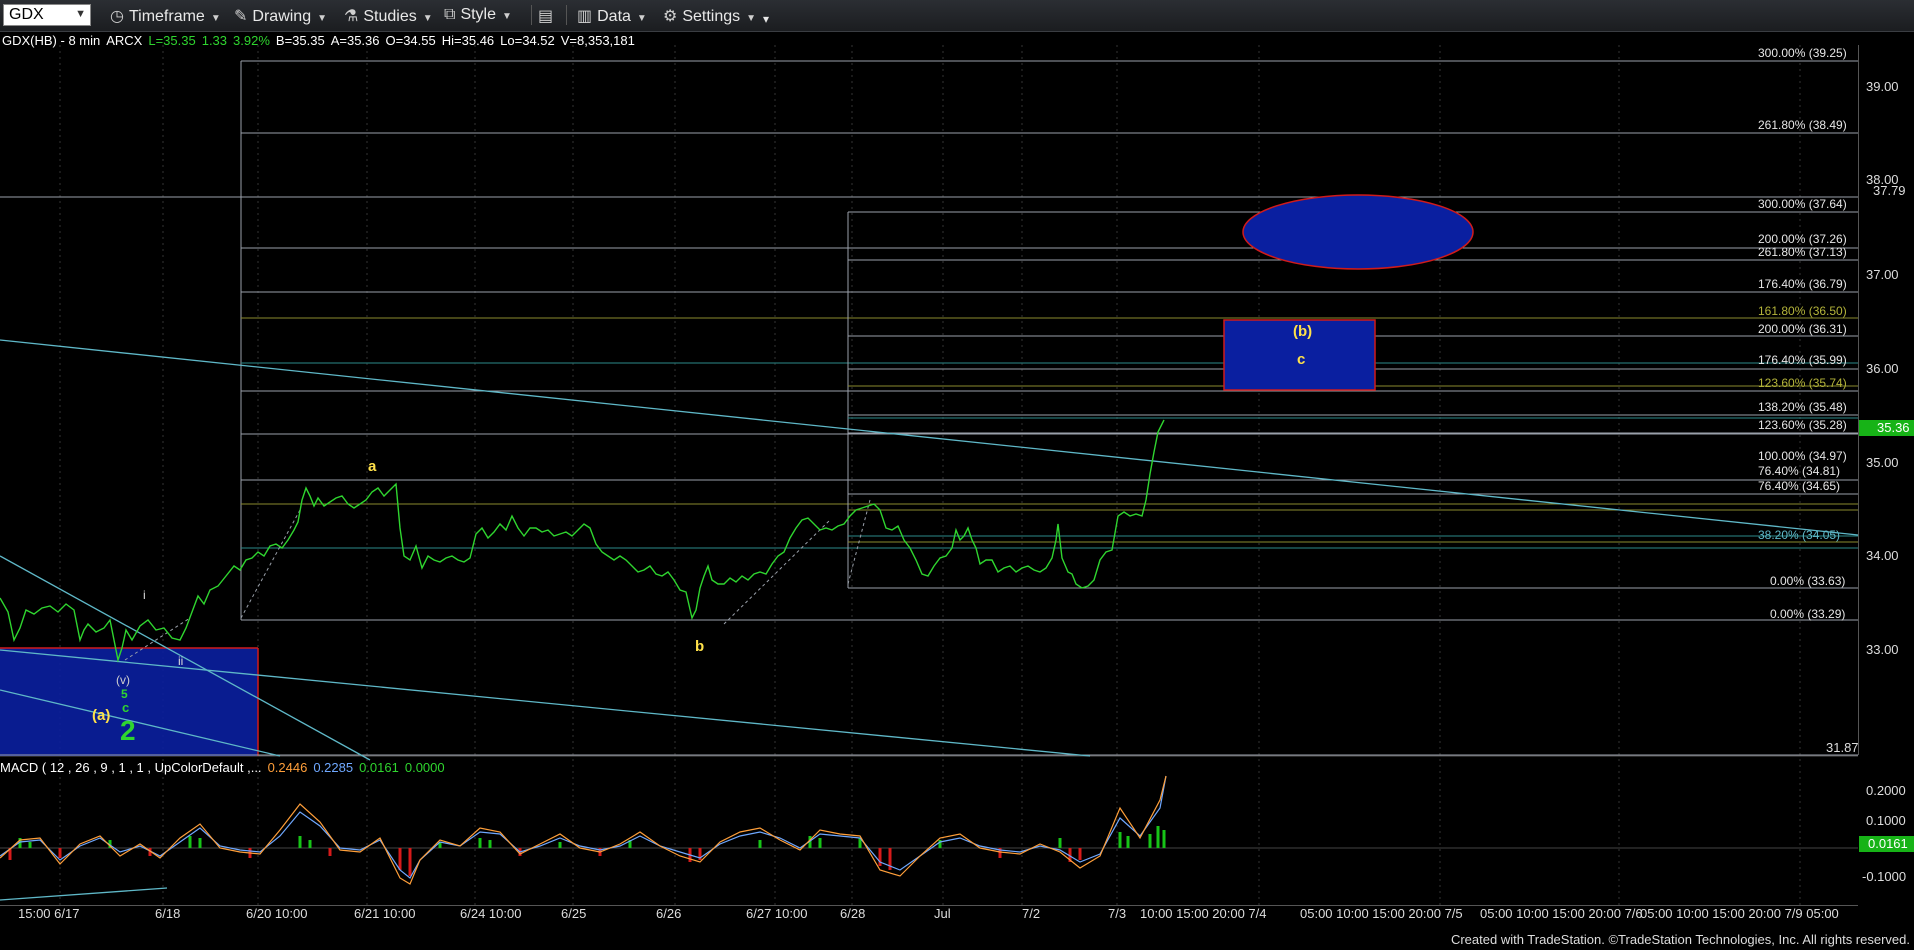 The height and width of the screenshot is (950, 1914). I want to click on fib-label: 0.00% (33.63), so click(1808, 581).